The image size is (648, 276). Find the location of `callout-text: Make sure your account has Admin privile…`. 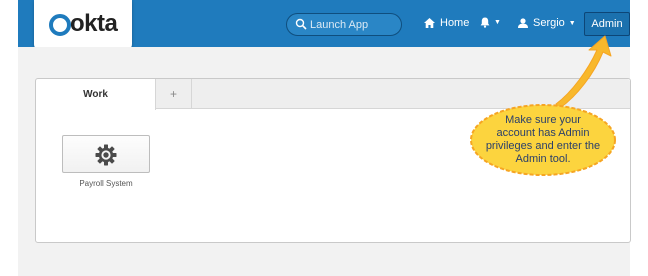

callout-text: Make sure your account has Admin privile… is located at coordinates (543, 140).